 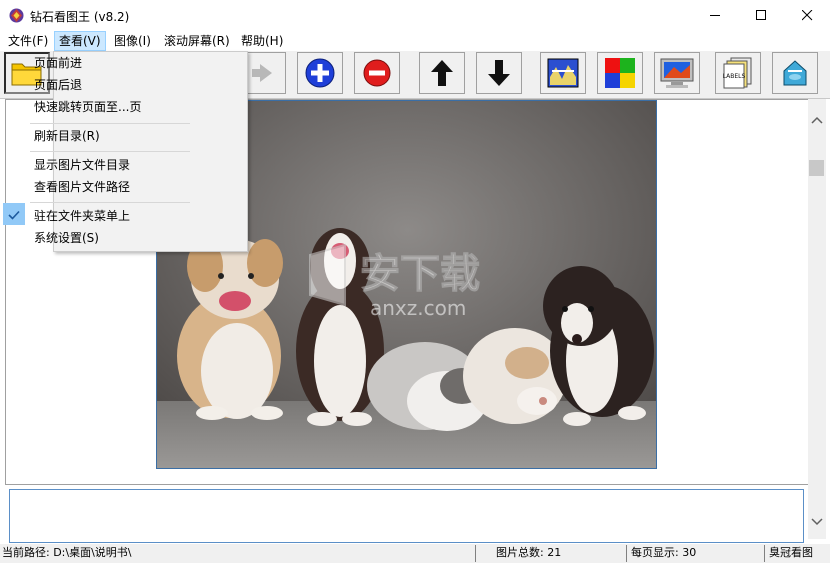 I want to click on zoom-in-icon, so click(x=320, y=73).